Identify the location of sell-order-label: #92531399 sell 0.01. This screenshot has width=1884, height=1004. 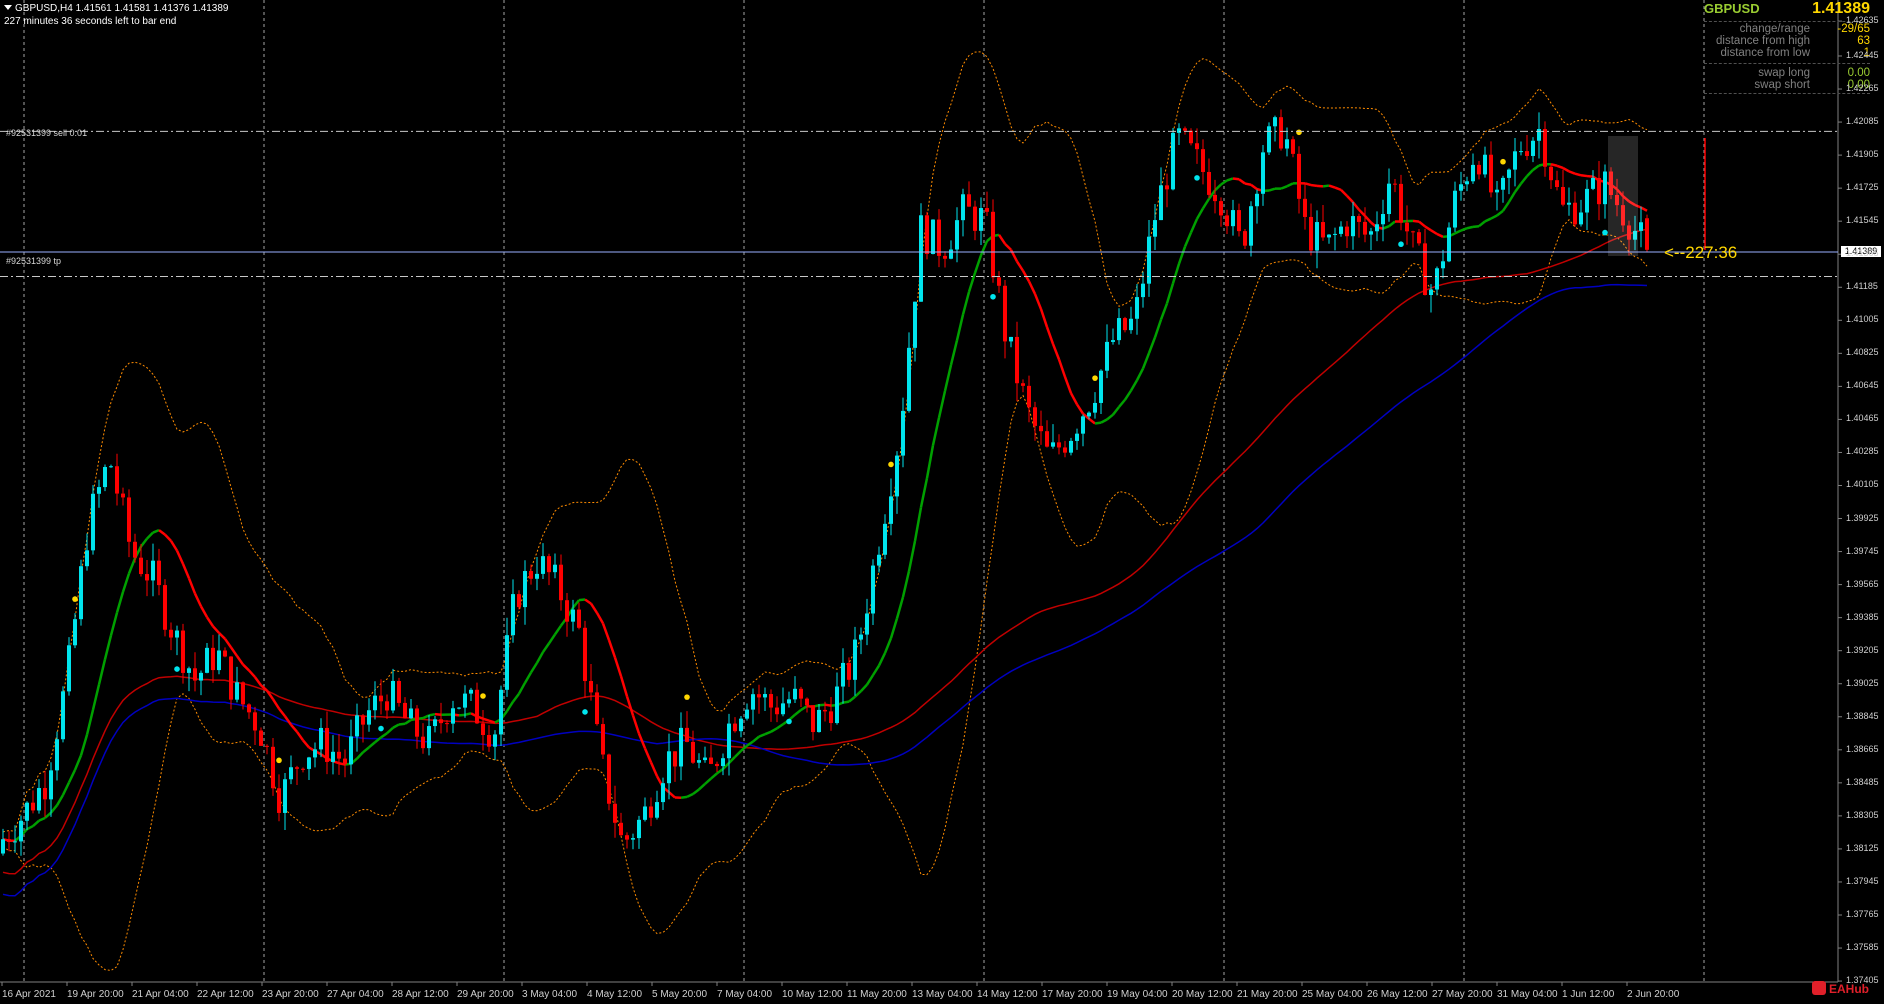
(47, 133).